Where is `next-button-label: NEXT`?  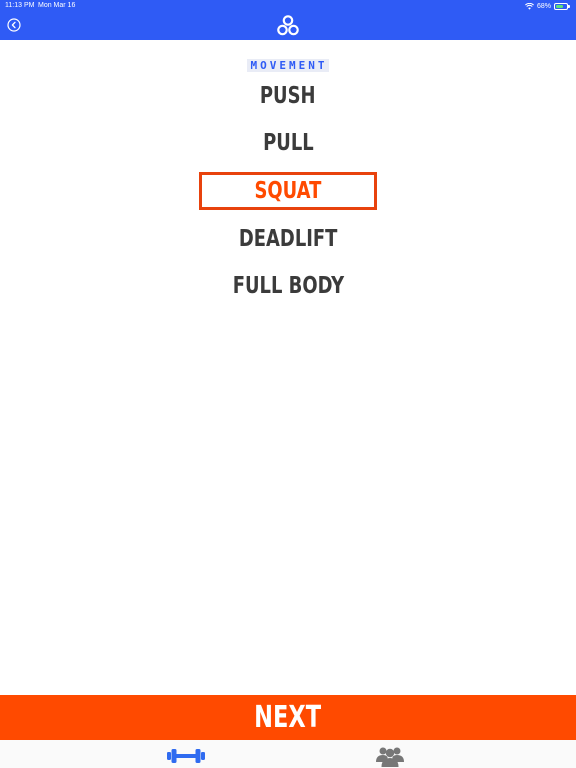
next-button-label: NEXT is located at coordinates (288, 717).